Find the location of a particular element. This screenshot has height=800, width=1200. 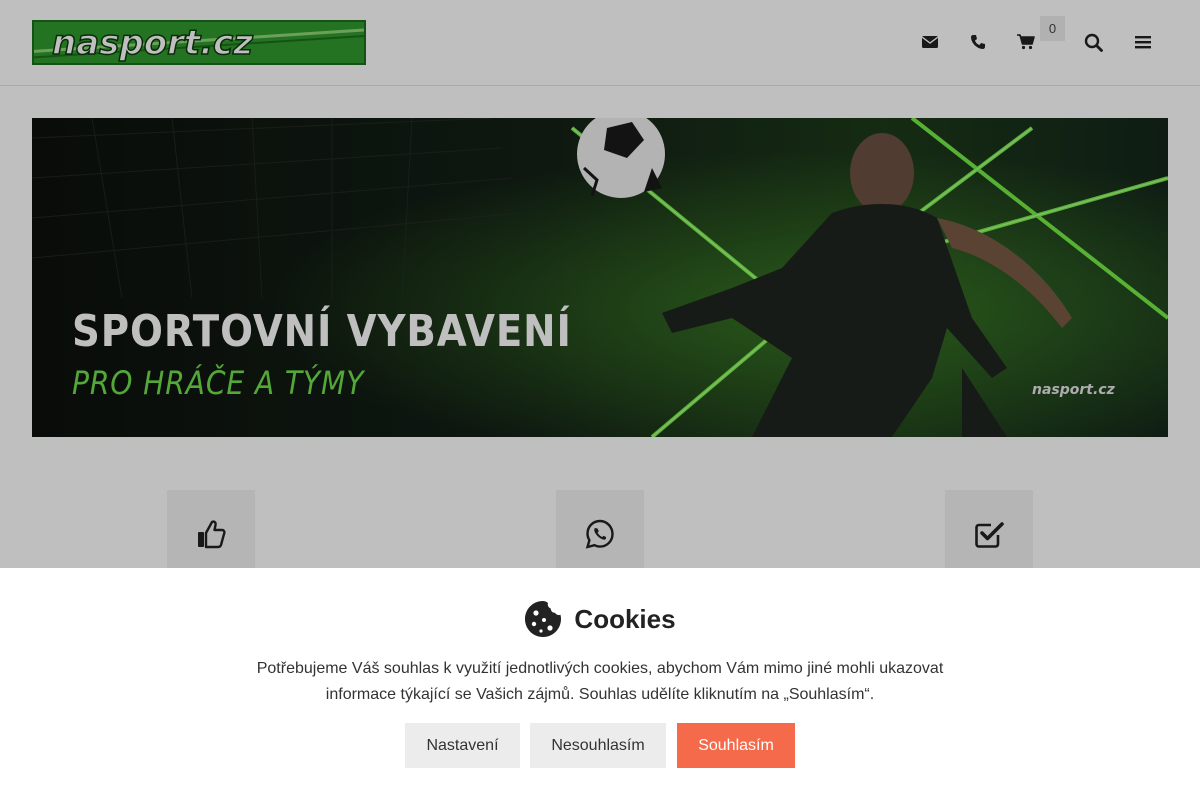

cookie-reject-button: Nesouhlasím is located at coordinates (598, 745).